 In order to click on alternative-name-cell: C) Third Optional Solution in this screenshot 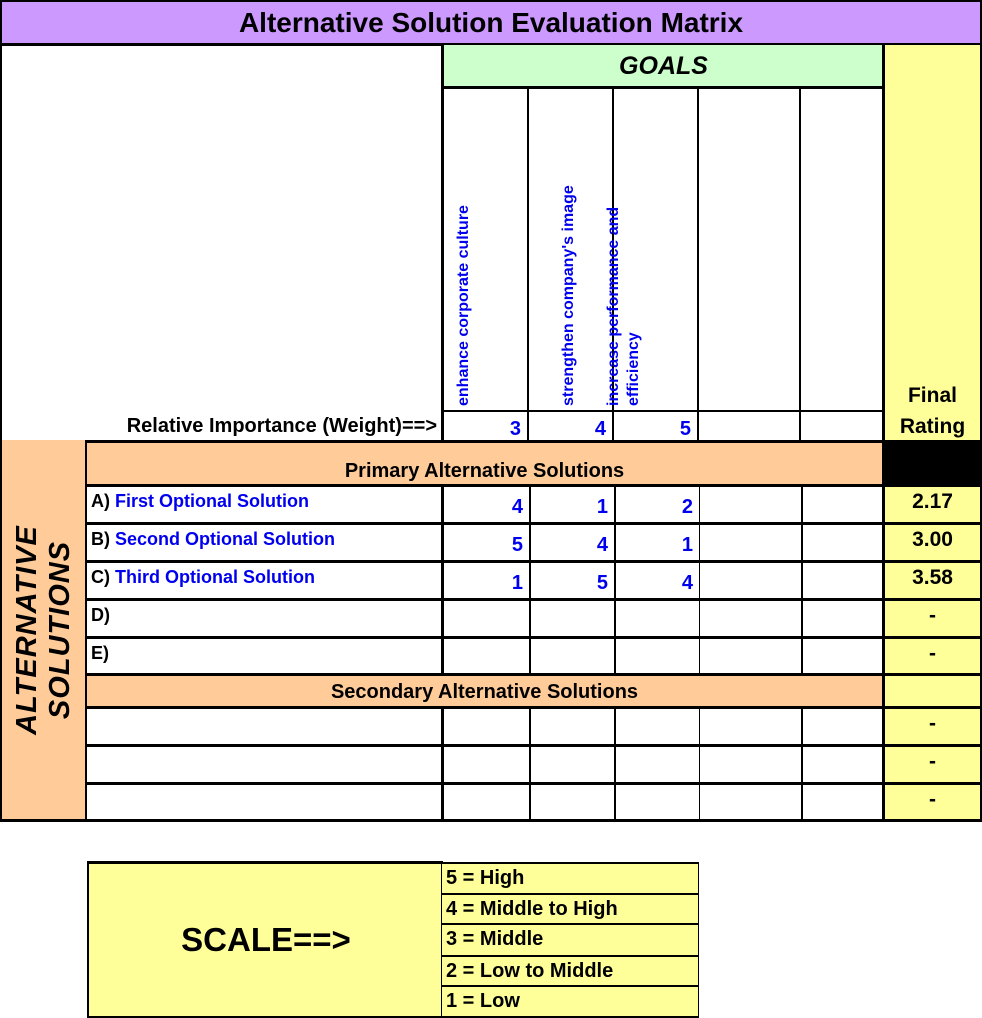, I will do `click(264, 579)`.